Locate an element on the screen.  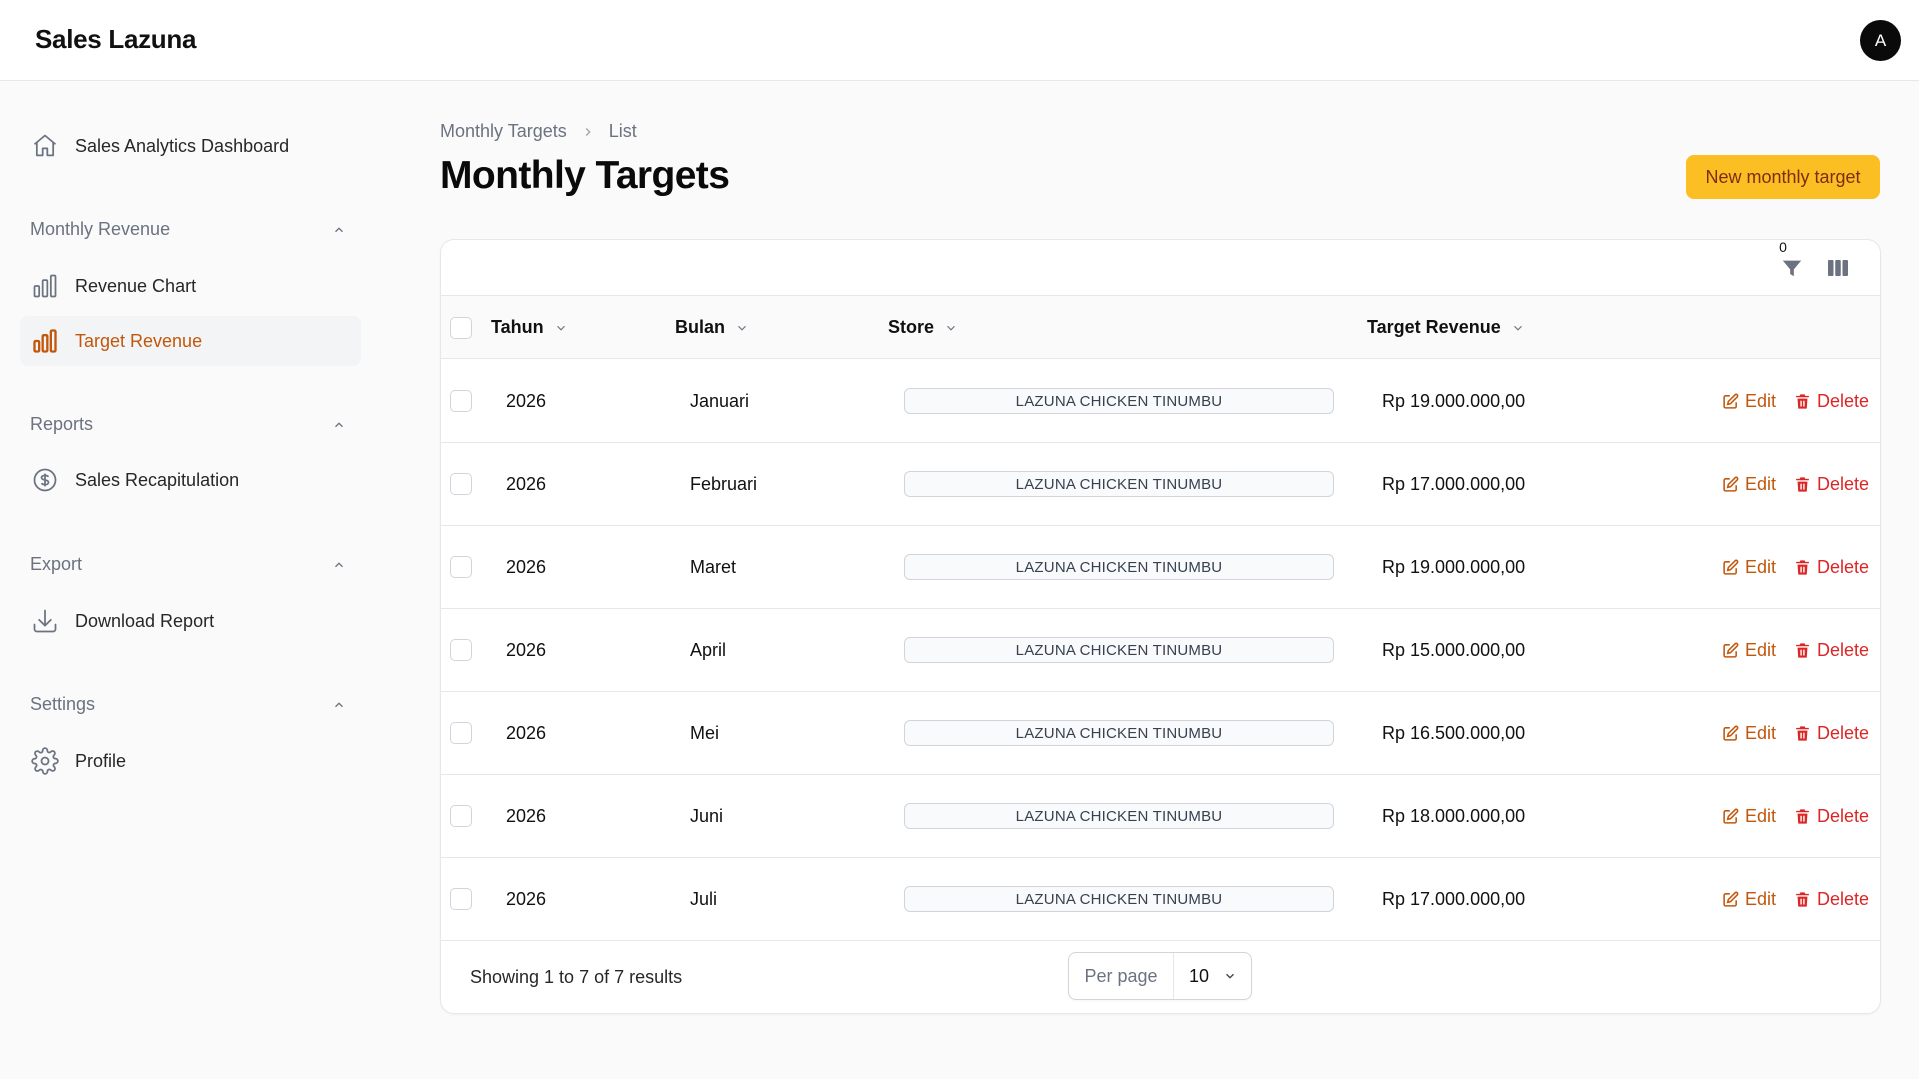
breadcrumb-parent: Monthly Targets is located at coordinates (503, 131).